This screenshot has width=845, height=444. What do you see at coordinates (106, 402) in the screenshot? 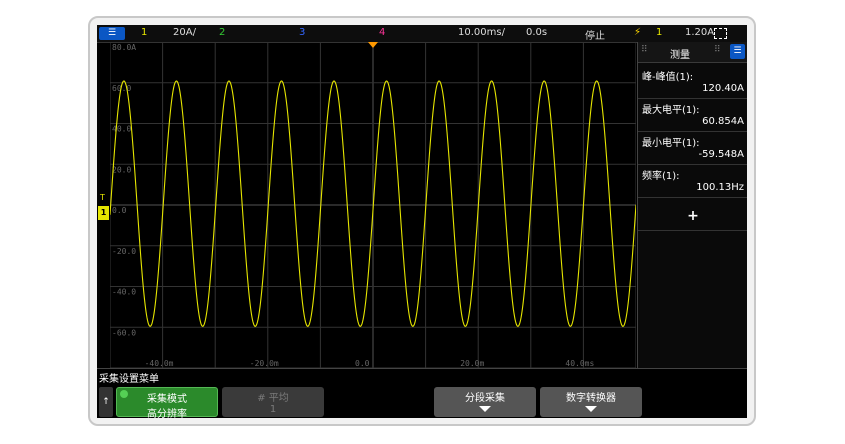
I see `back-button: ↑` at bounding box center [106, 402].